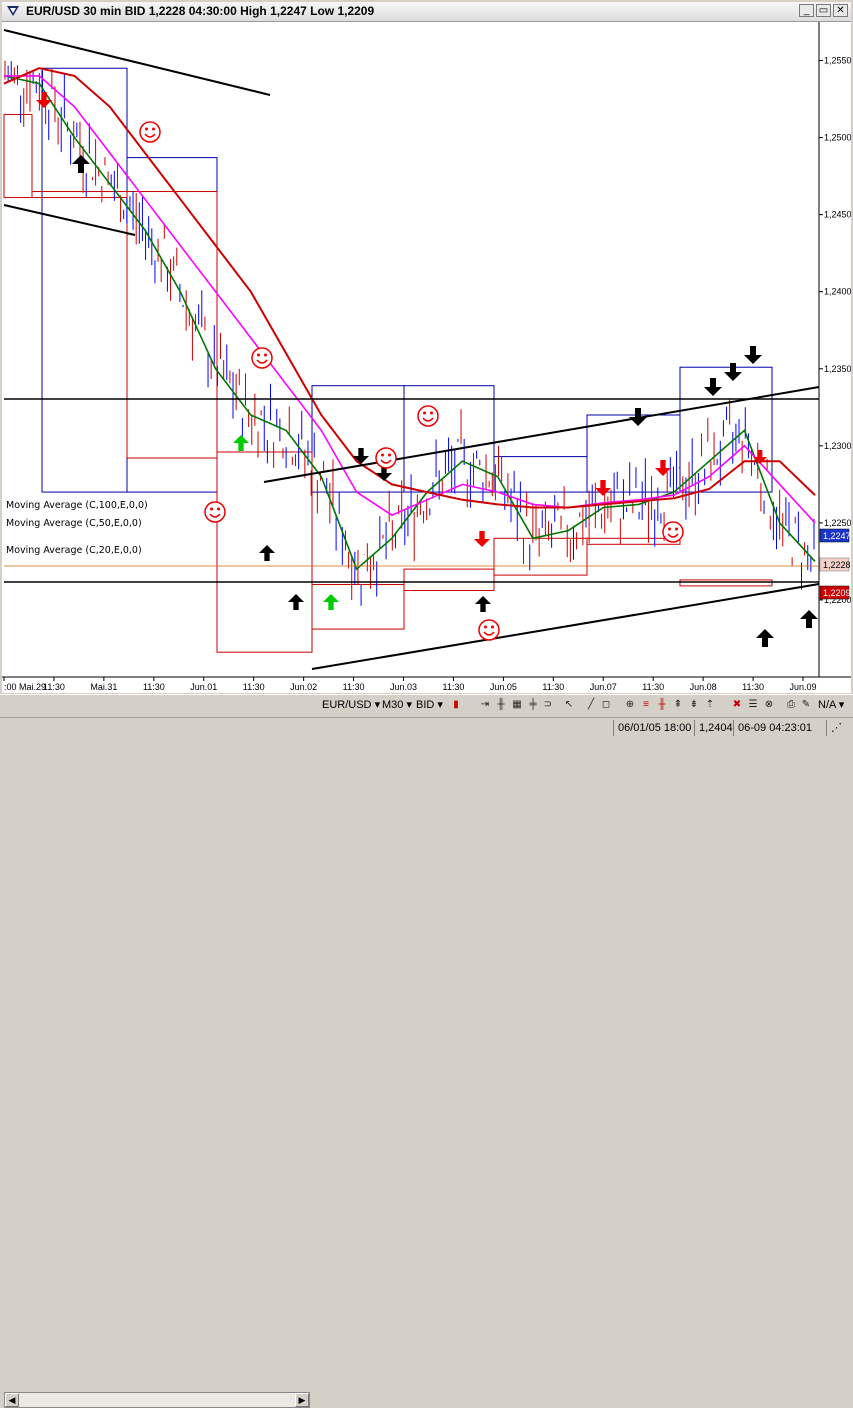  What do you see at coordinates (533, 705) in the screenshot?
I see `bars-icon: ╪` at bounding box center [533, 705].